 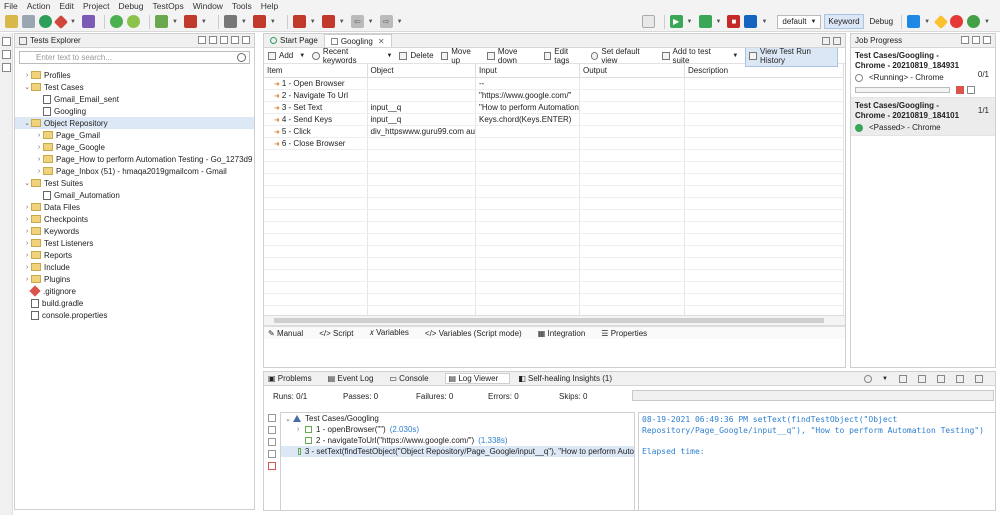 What do you see at coordinates (299, 21) in the screenshot?
I see `record-mobile-icon` at bounding box center [299, 21].